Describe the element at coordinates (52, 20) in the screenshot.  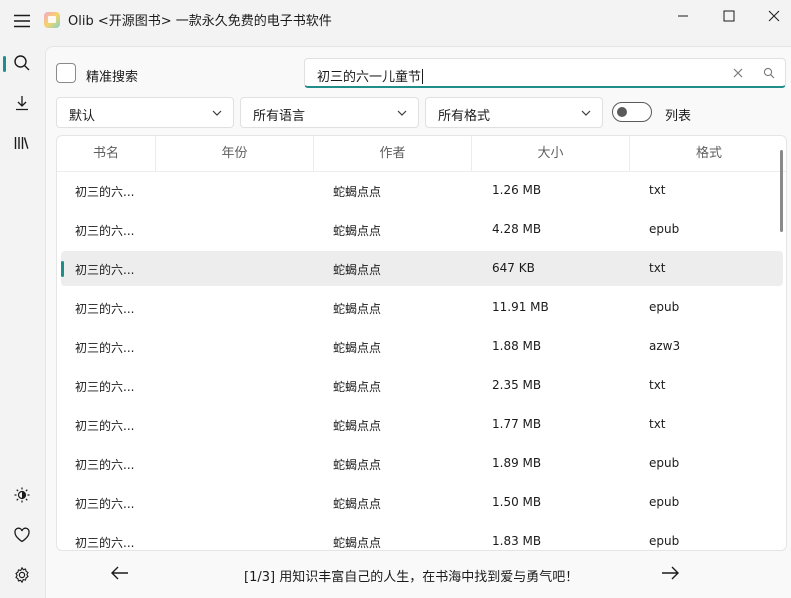
I see `app-logo-icon` at that location.